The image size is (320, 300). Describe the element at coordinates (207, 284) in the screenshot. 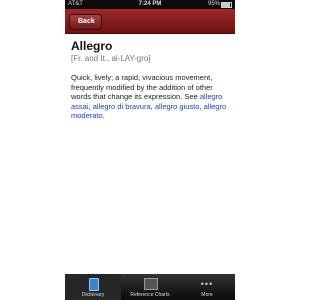

I see `more-icon: •••` at that location.